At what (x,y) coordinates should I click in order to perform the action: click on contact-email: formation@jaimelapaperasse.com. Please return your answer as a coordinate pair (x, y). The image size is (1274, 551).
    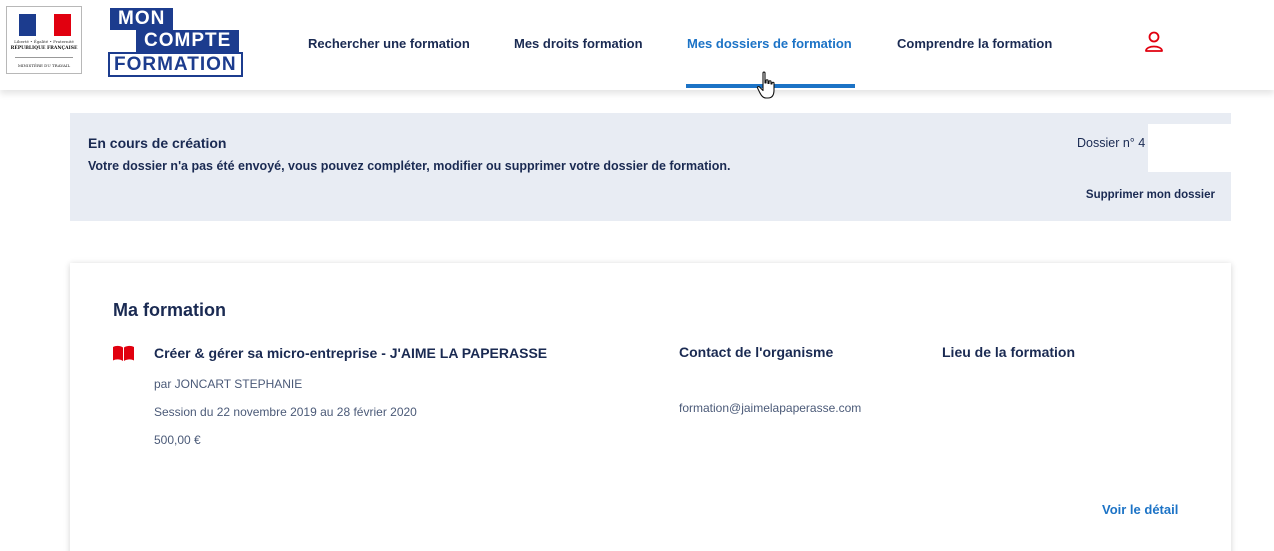
    Looking at the image, I should click on (770, 408).